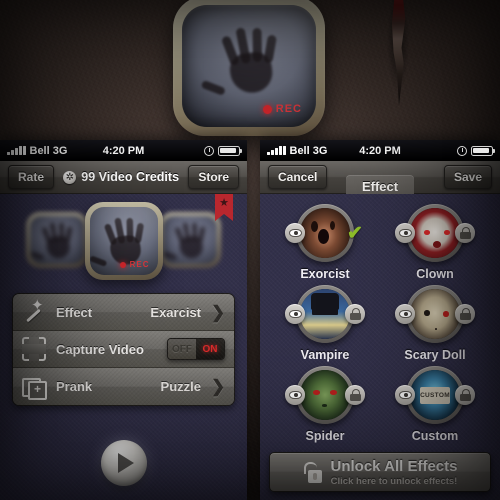 The height and width of the screenshot is (500, 500). What do you see at coordinates (123, 386) in the screenshot?
I see `row-prank: Prank Puzzle ❯` at bounding box center [123, 386].